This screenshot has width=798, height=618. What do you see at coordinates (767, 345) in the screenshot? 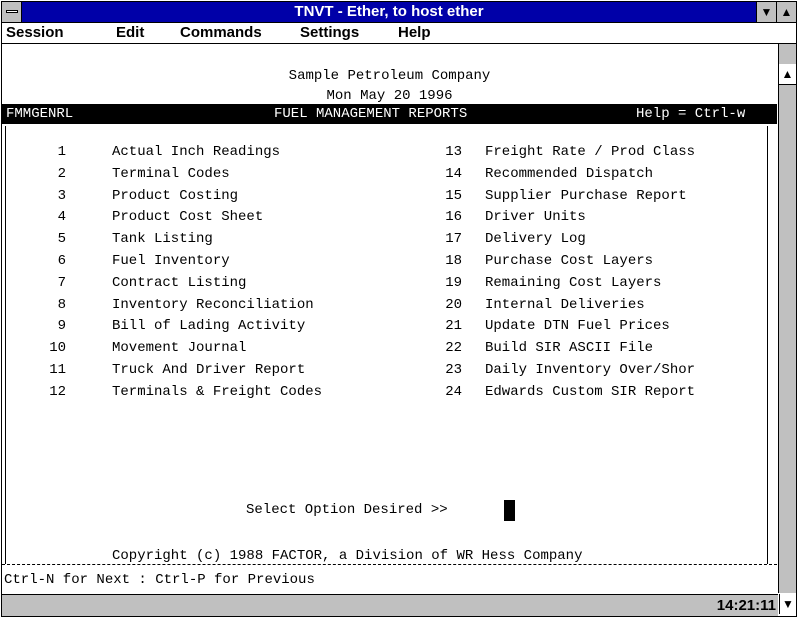
I see `right-box-border` at bounding box center [767, 345].